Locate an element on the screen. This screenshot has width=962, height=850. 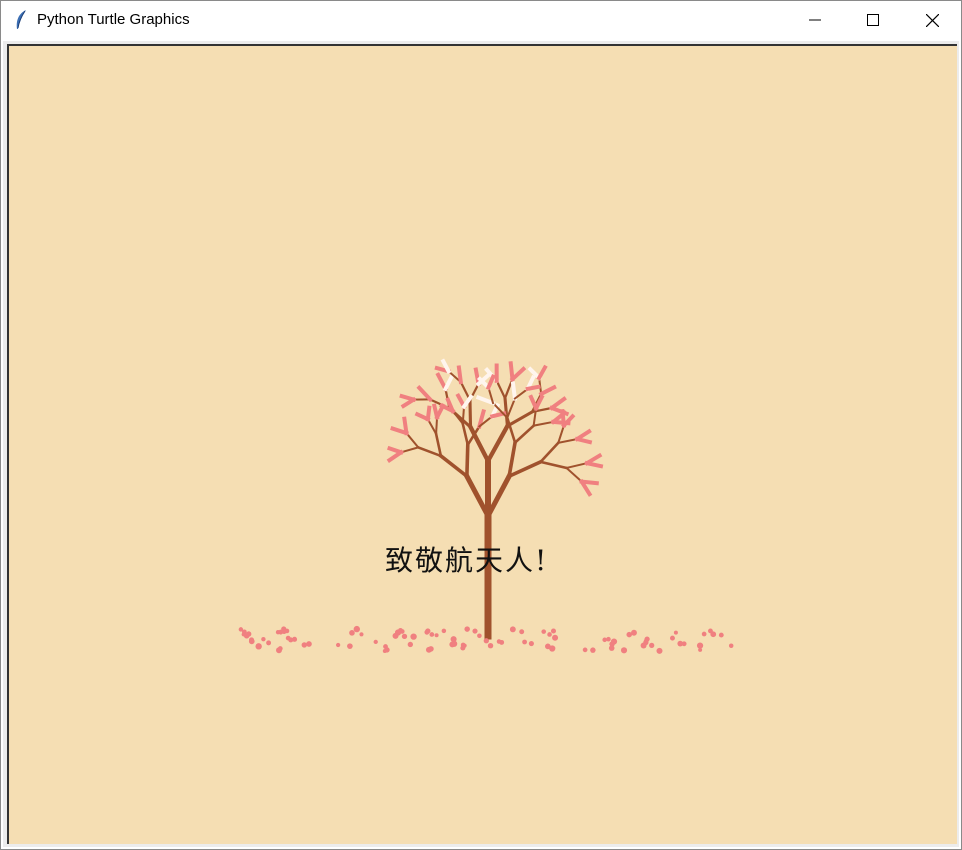
close-button is located at coordinates (932, 20).